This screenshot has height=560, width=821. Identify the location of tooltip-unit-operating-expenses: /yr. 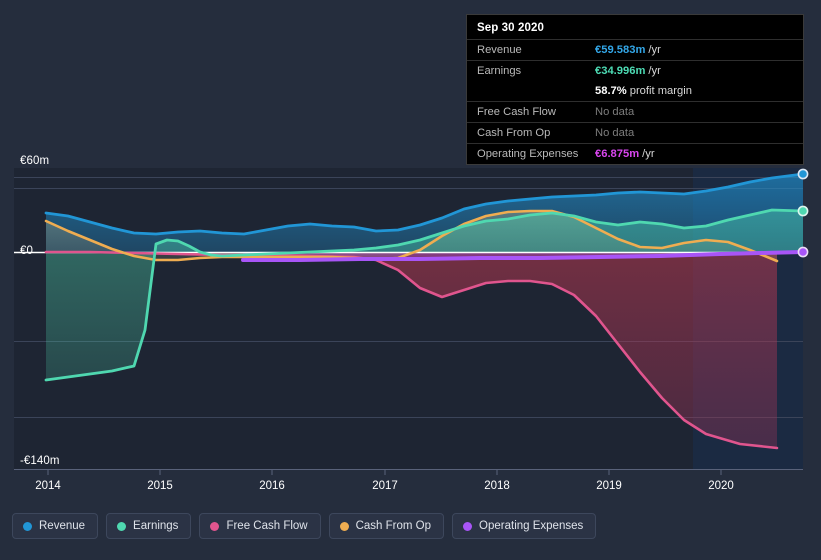
(648, 154).